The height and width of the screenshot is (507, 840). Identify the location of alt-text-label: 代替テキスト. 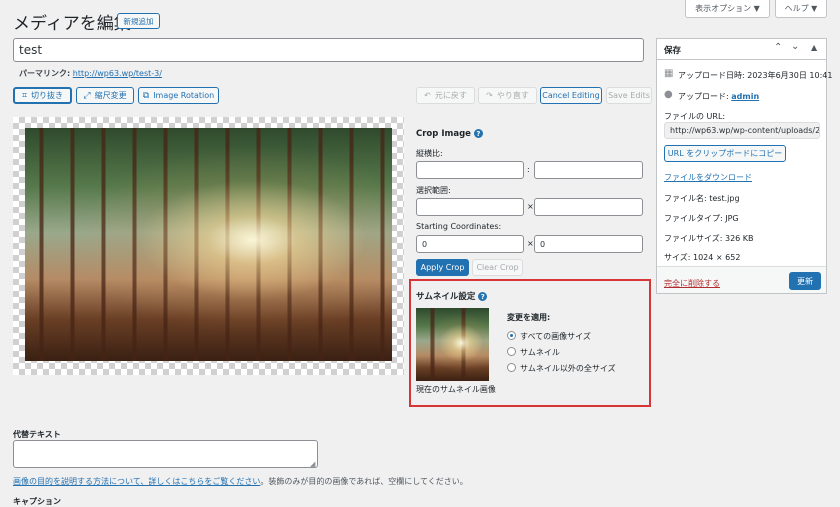
(37, 434).